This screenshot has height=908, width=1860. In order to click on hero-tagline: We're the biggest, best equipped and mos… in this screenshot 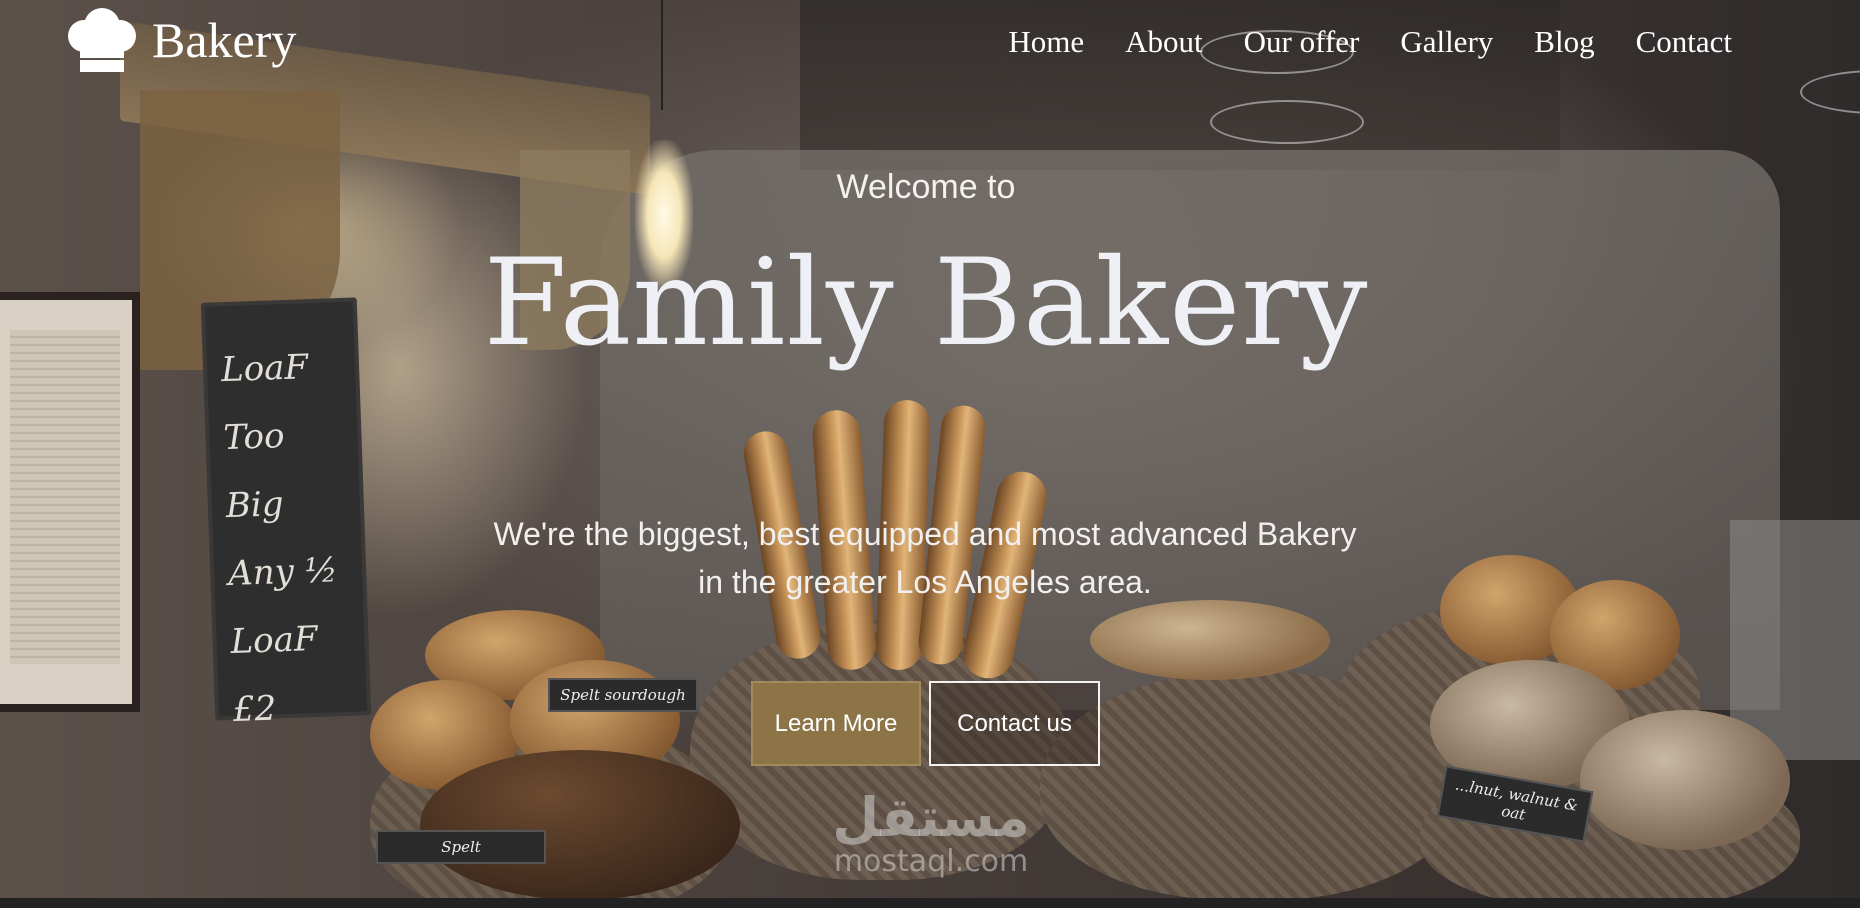, I will do `click(925, 558)`.